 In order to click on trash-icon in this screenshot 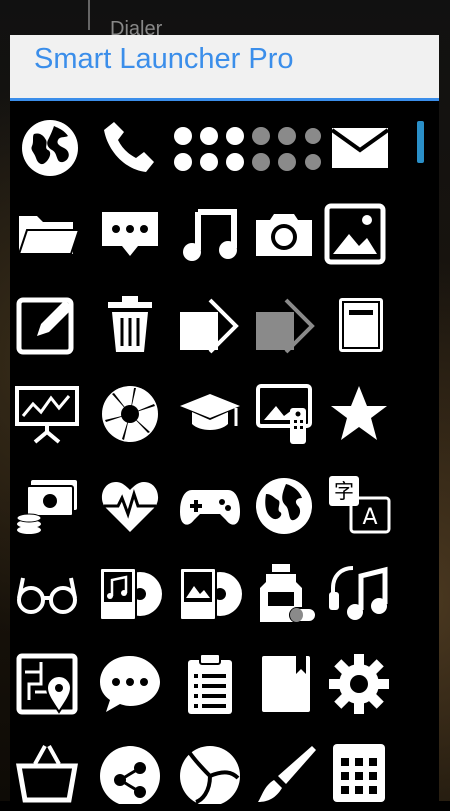, I will do `click(130, 324)`.